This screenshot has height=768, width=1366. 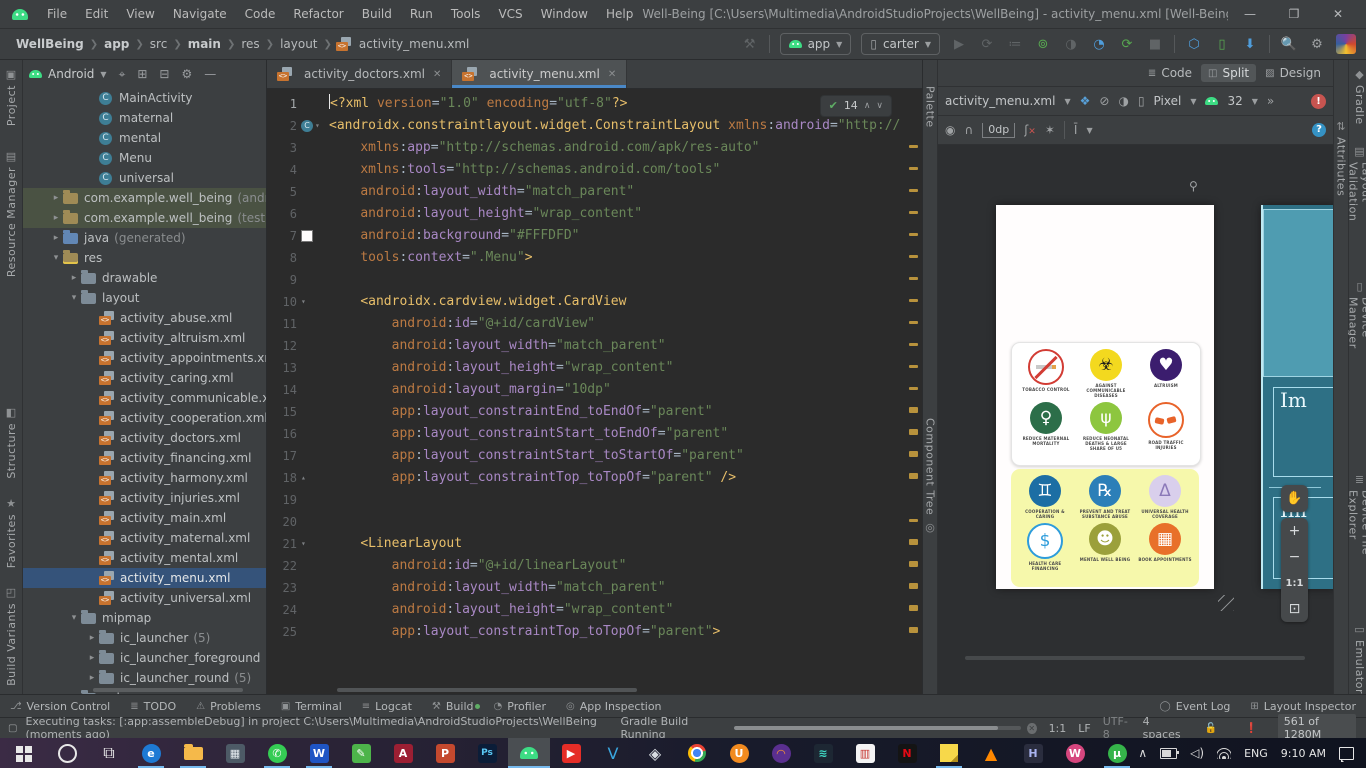 What do you see at coordinates (144, 218) in the screenshot?
I see `tree-item-com.example.well_being: ▸ com.example.well_being (test)` at bounding box center [144, 218].